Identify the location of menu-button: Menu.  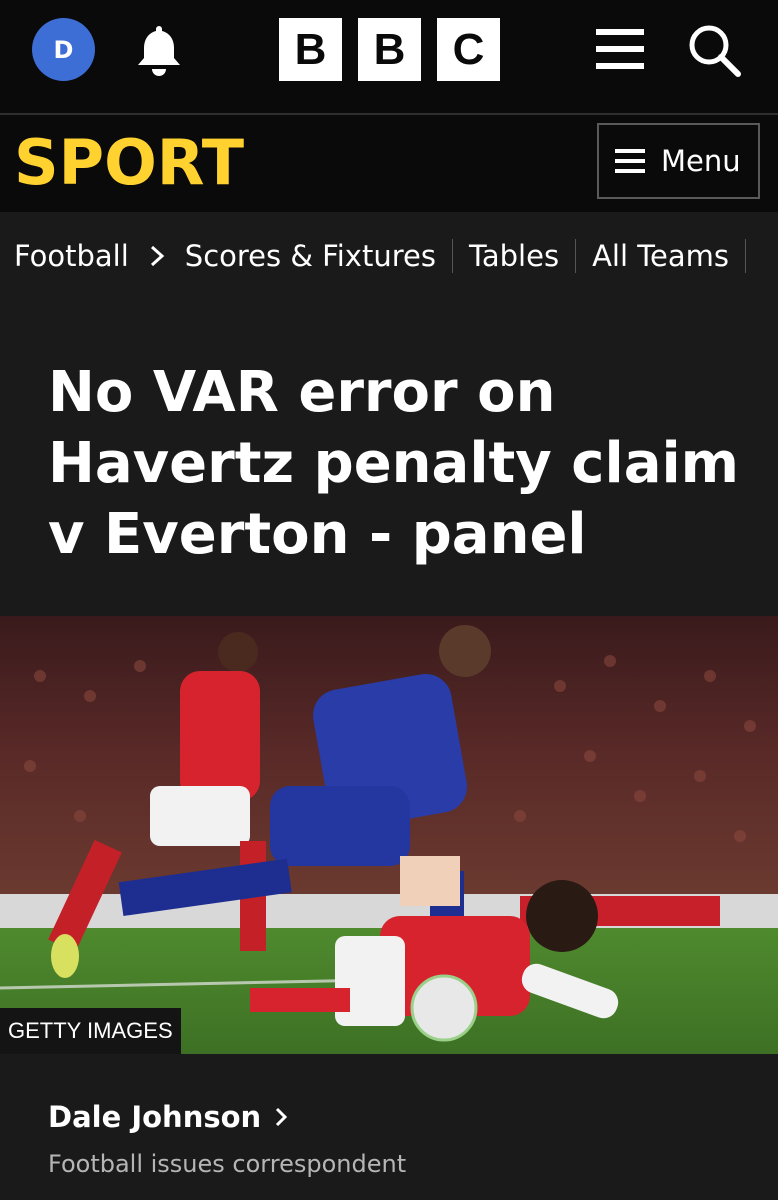
(678, 161).